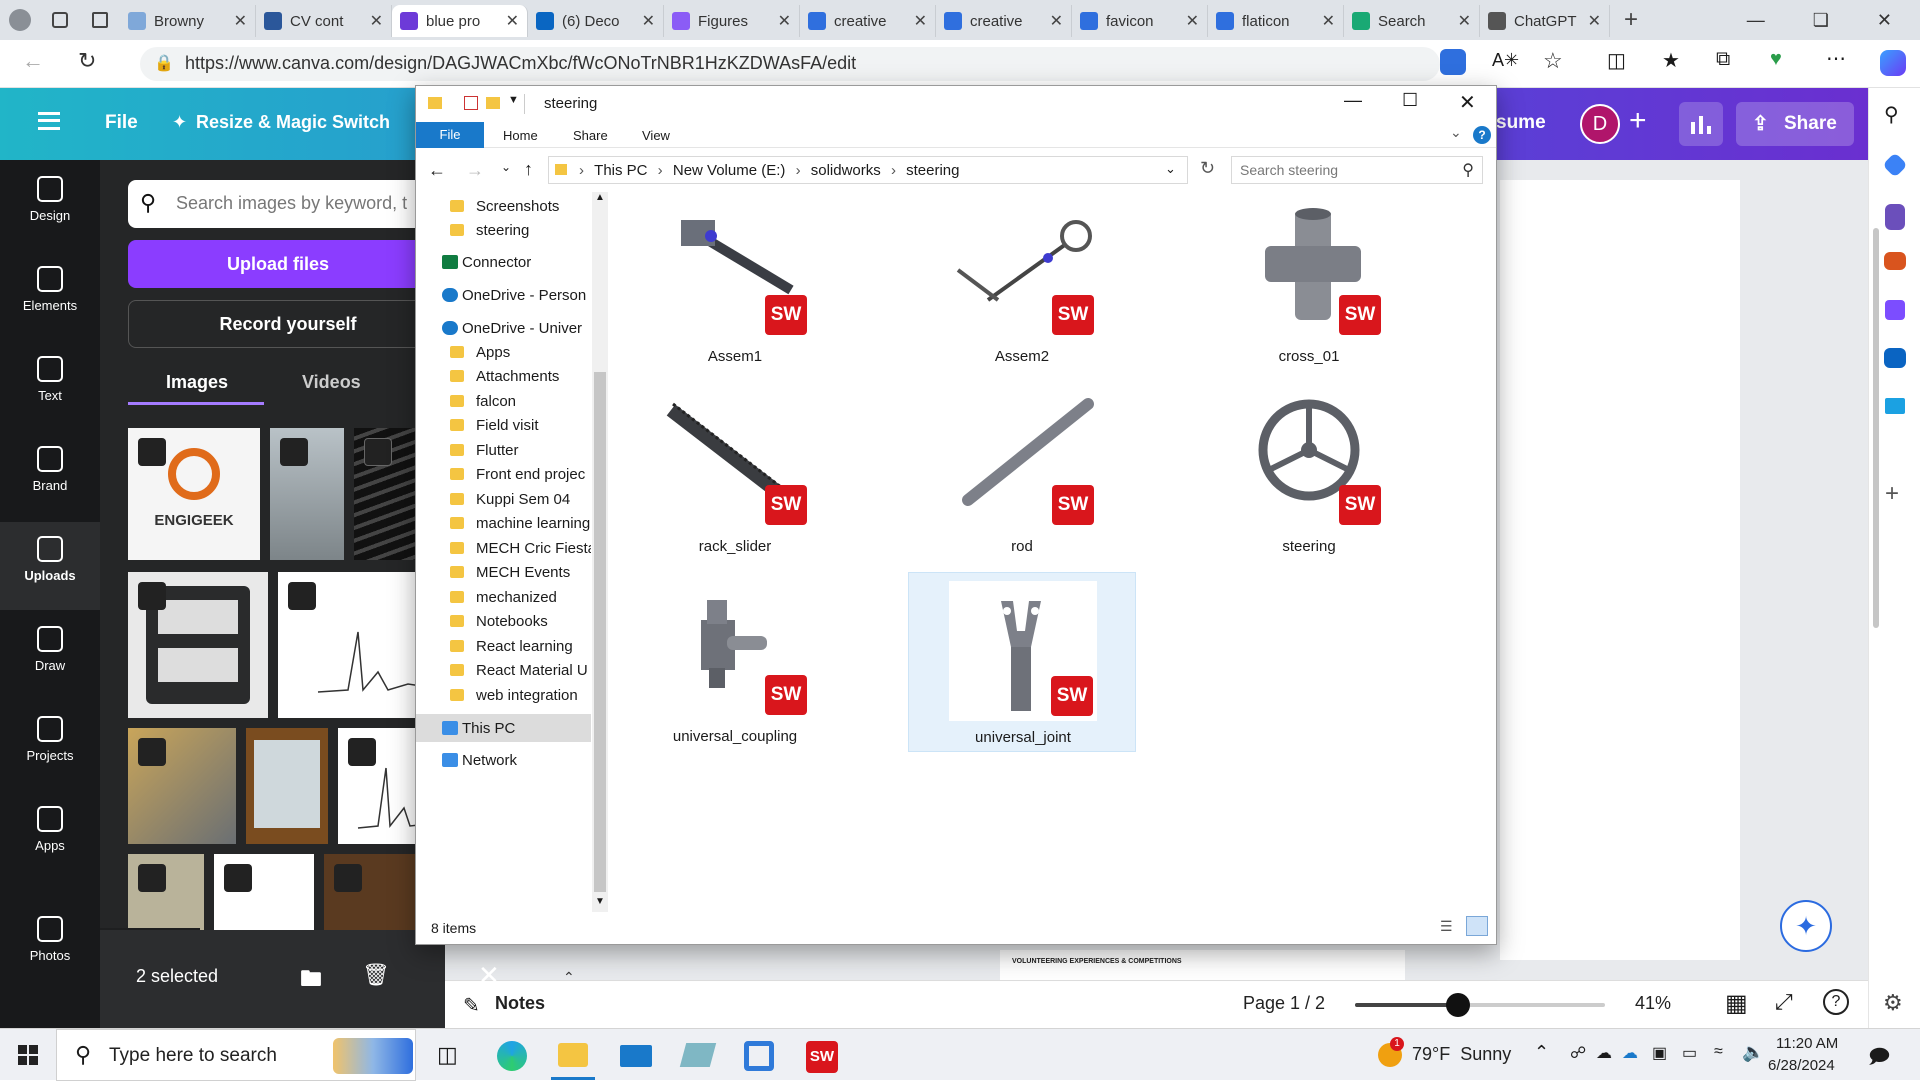 The image size is (1920, 1081). What do you see at coordinates (600, 197) in the screenshot?
I see `scroll-up-icon: ▲` at bounding box center [600, 197].